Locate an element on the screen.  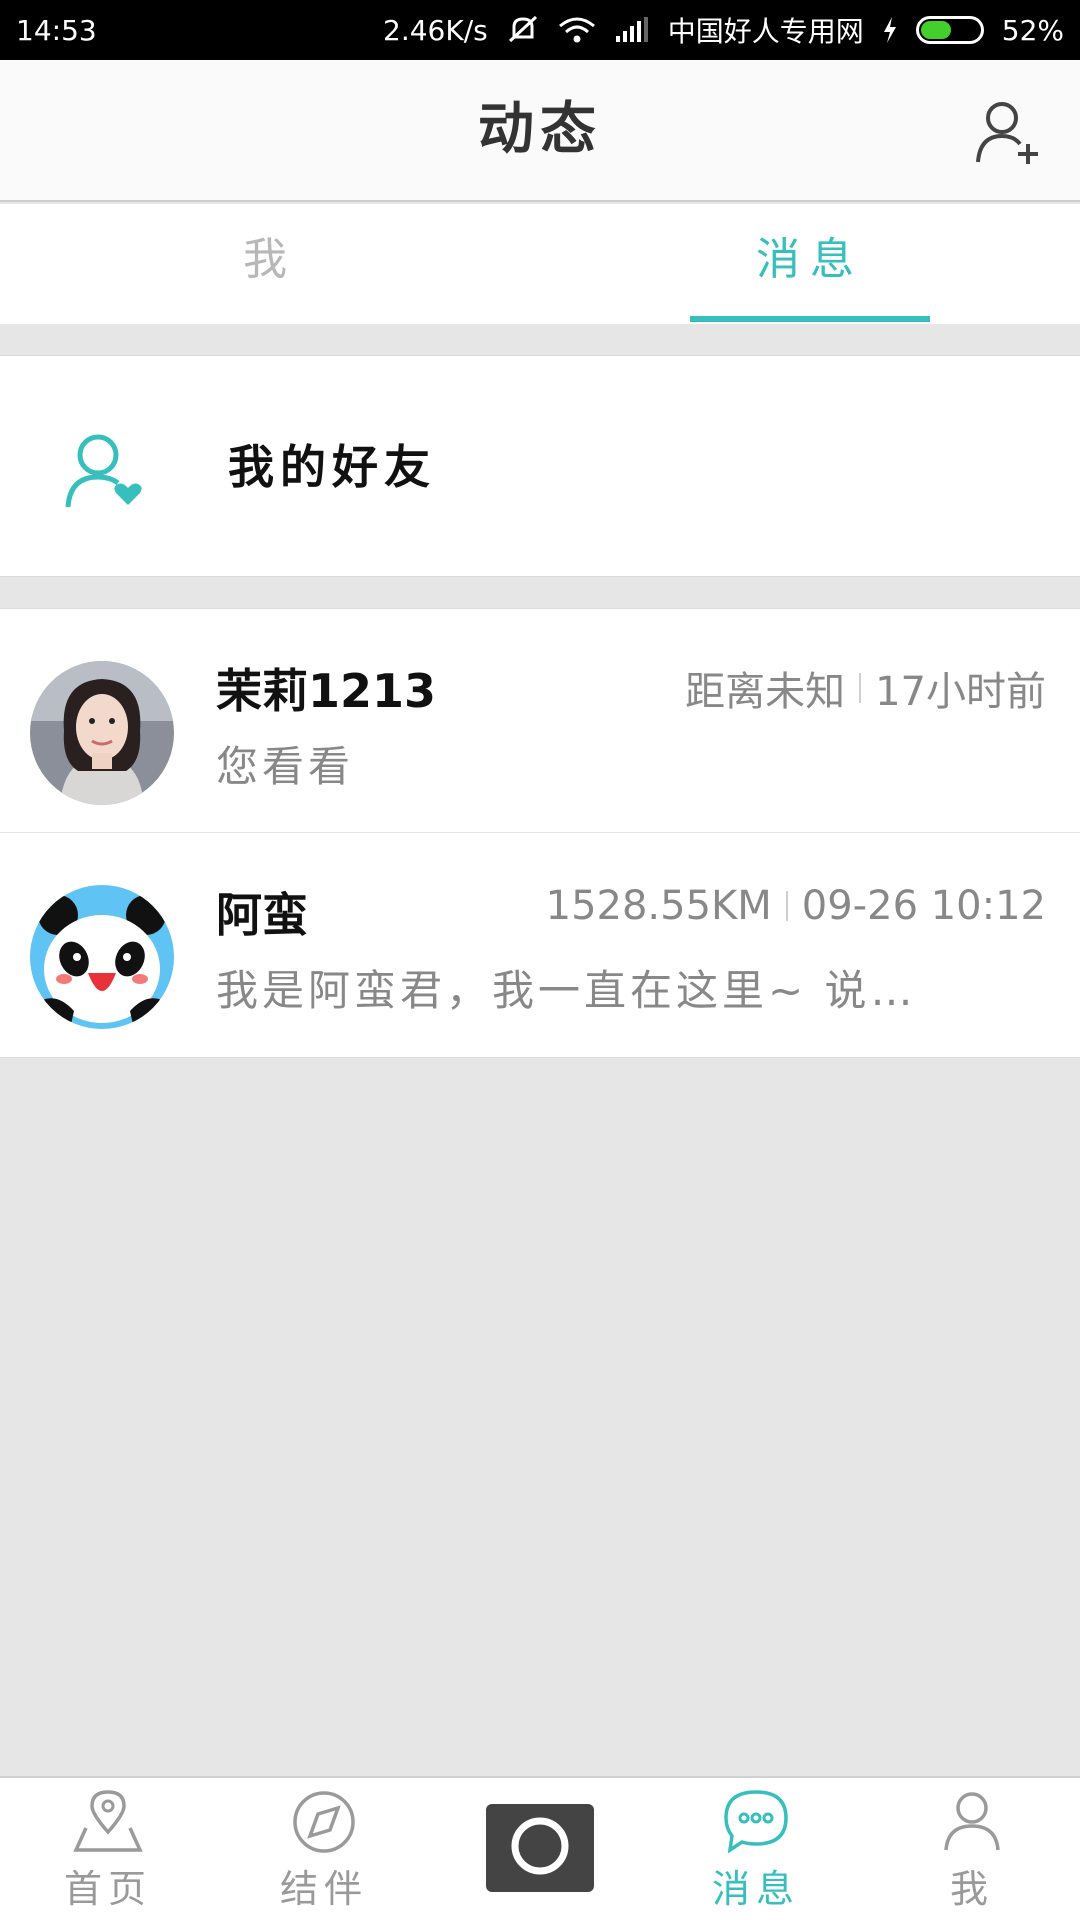
distance-text: 距离未知 is located at coordinates (765, 692).